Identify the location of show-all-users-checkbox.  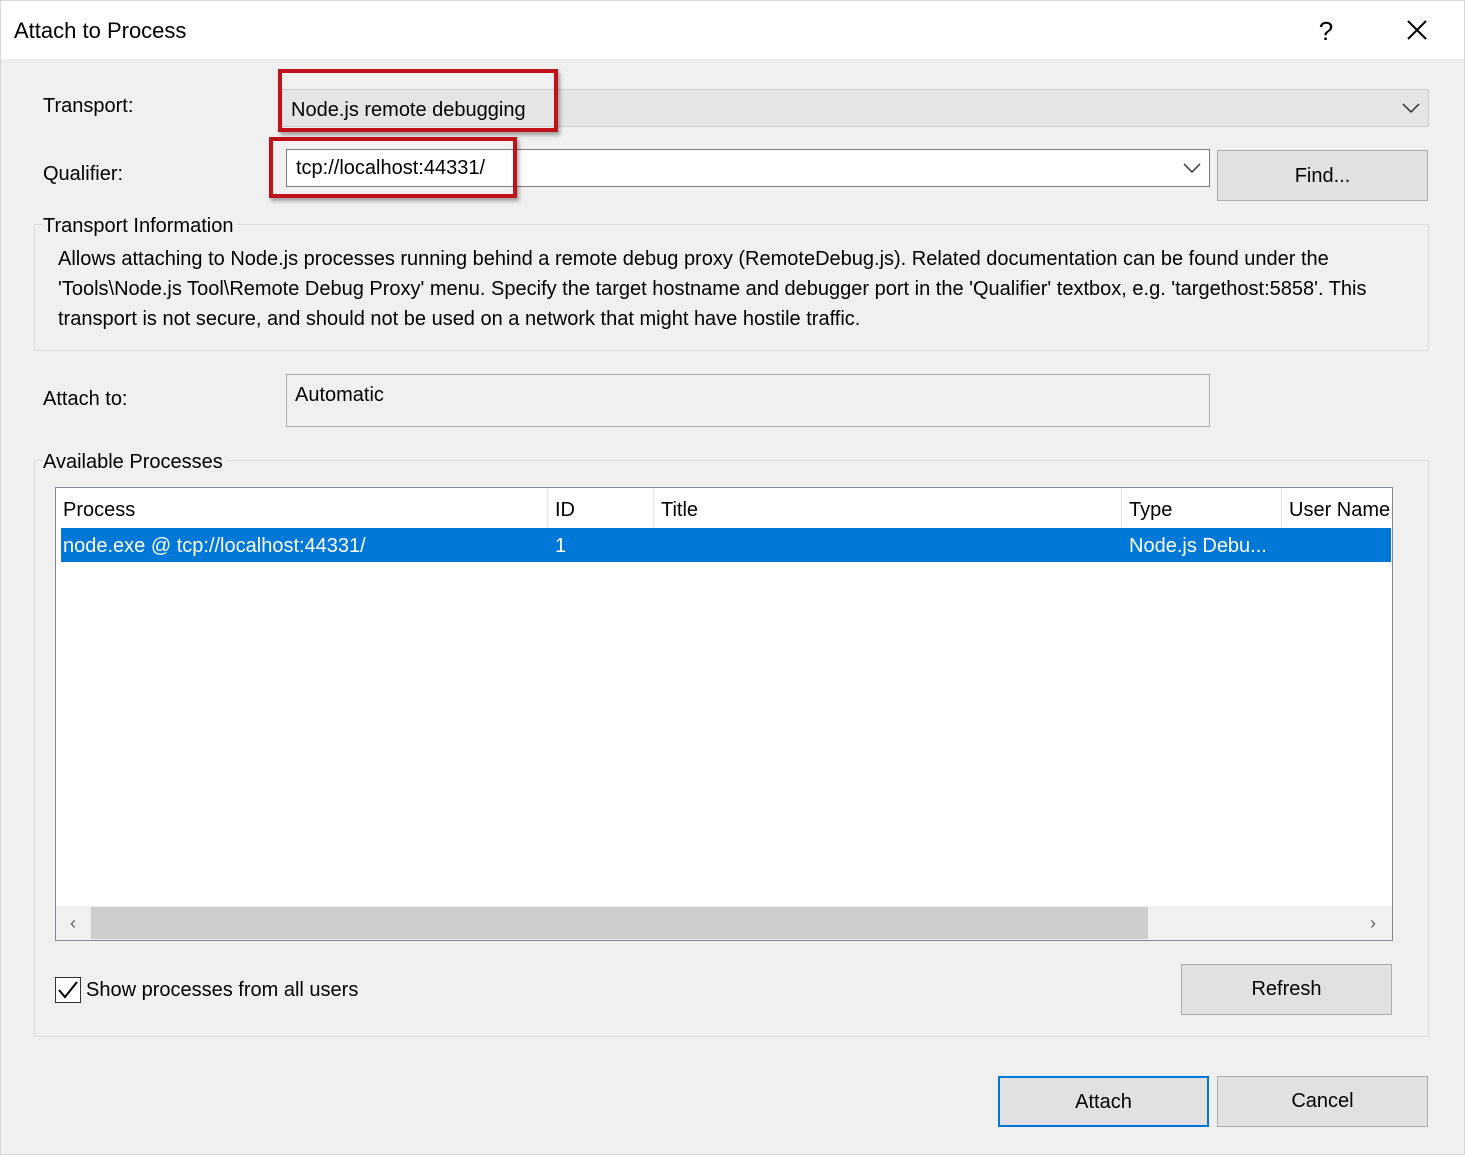
(68, 990).